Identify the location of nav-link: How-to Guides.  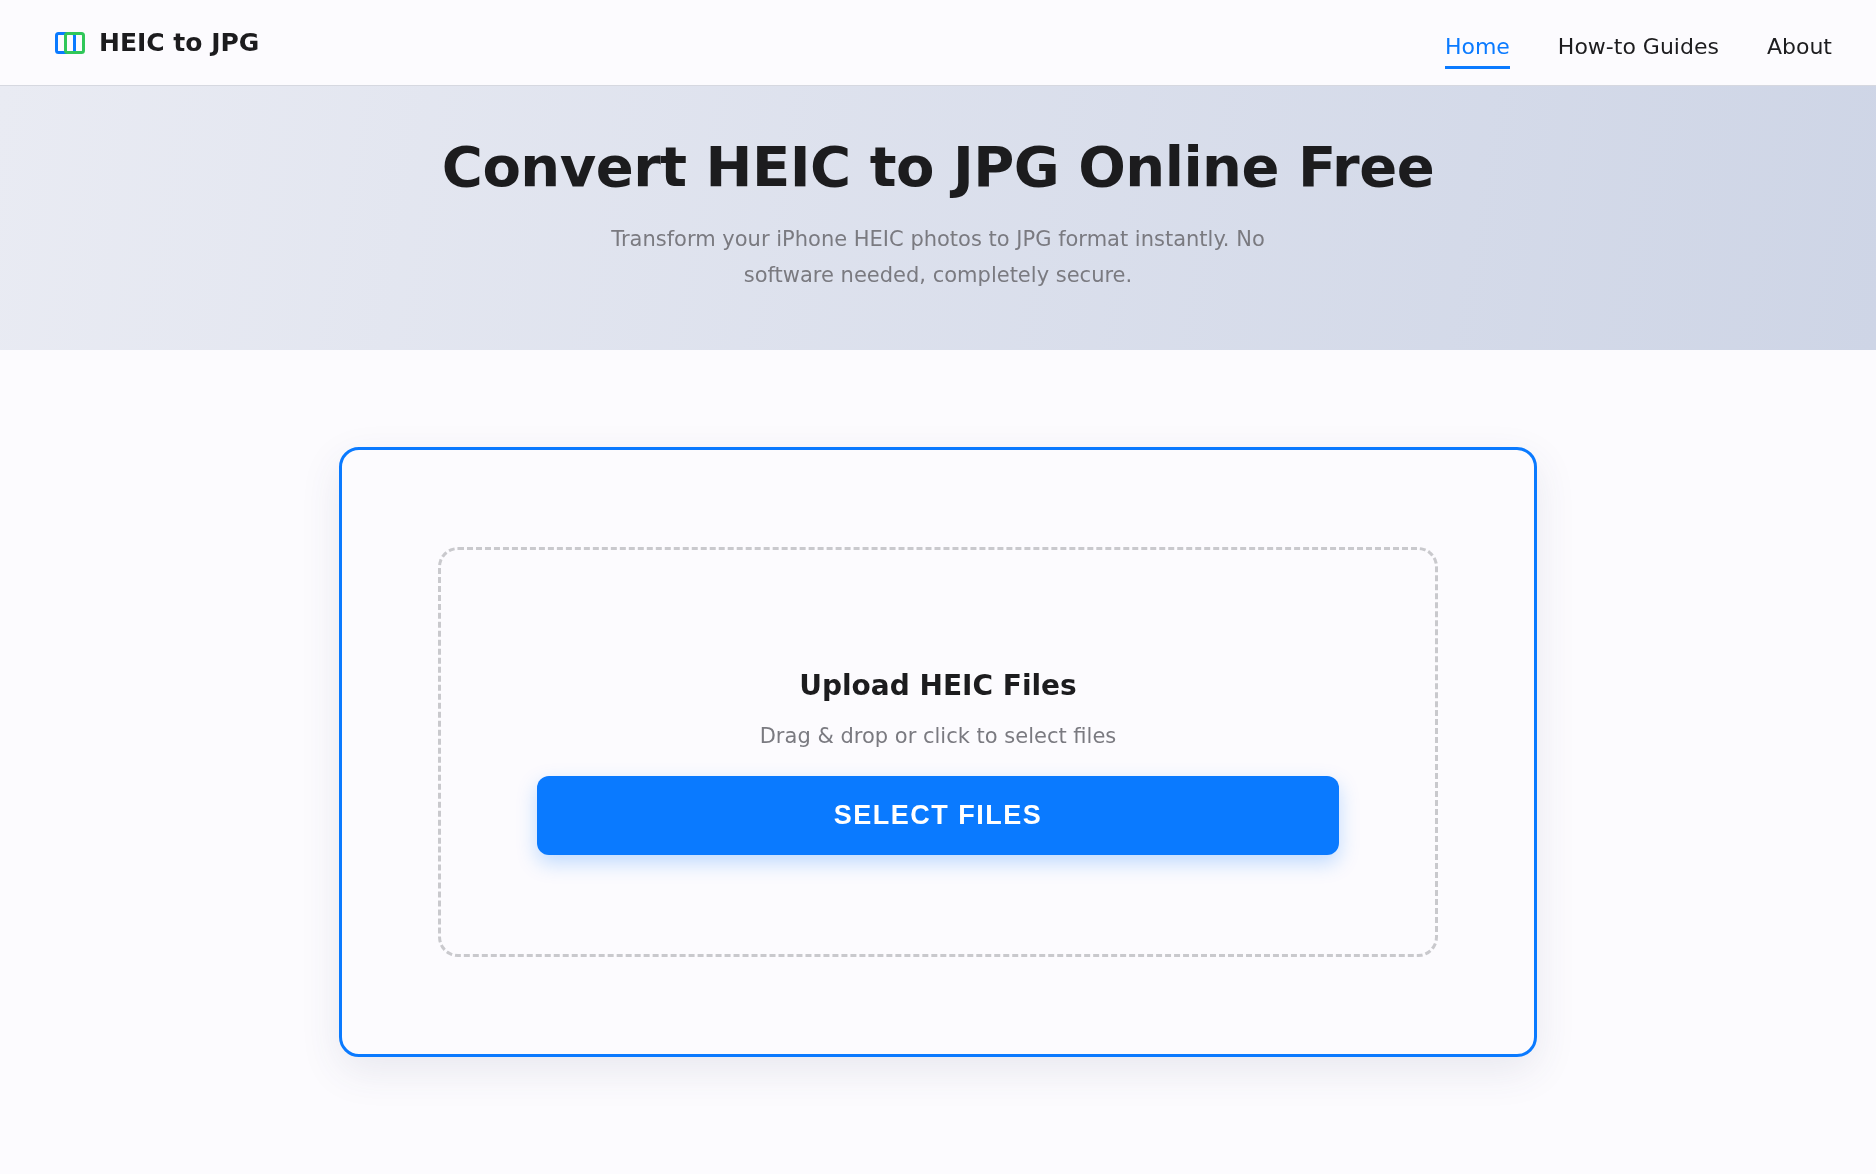
(1638, 47).